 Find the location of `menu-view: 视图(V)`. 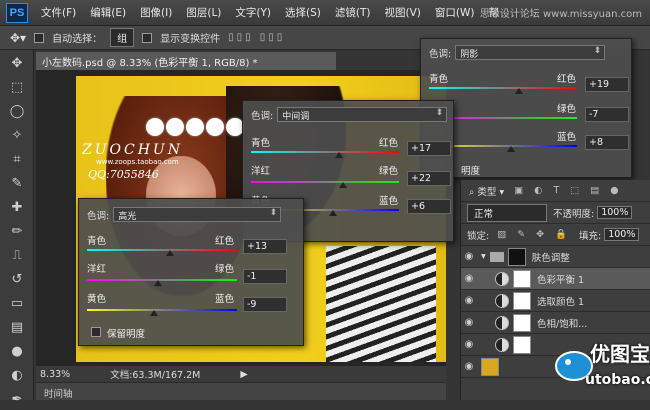

menu-view: 视图(V) is located at coordinates (402, 12).